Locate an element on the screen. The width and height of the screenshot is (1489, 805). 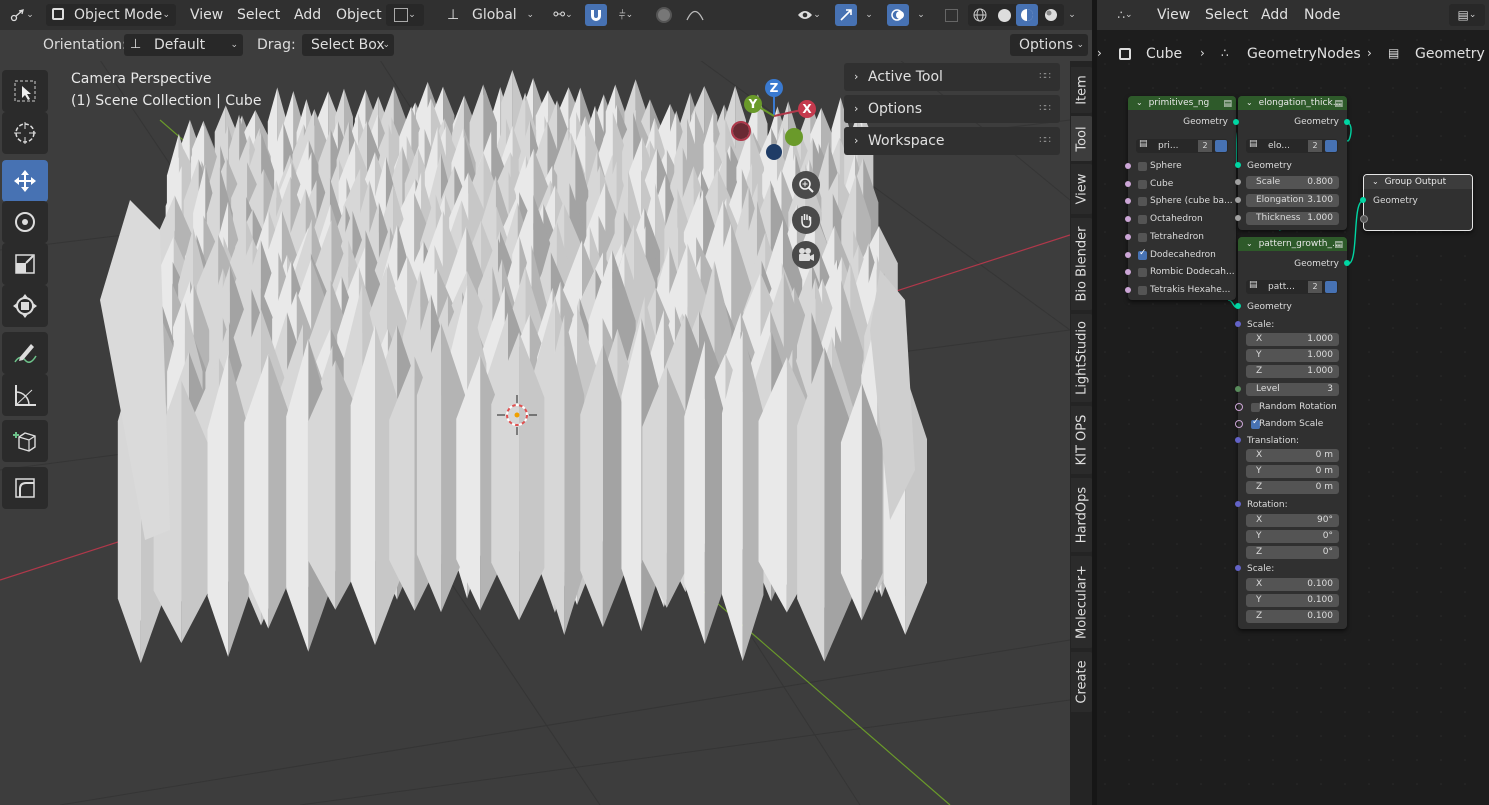
number-field: X 90° is located at coordinates (1292, 520).